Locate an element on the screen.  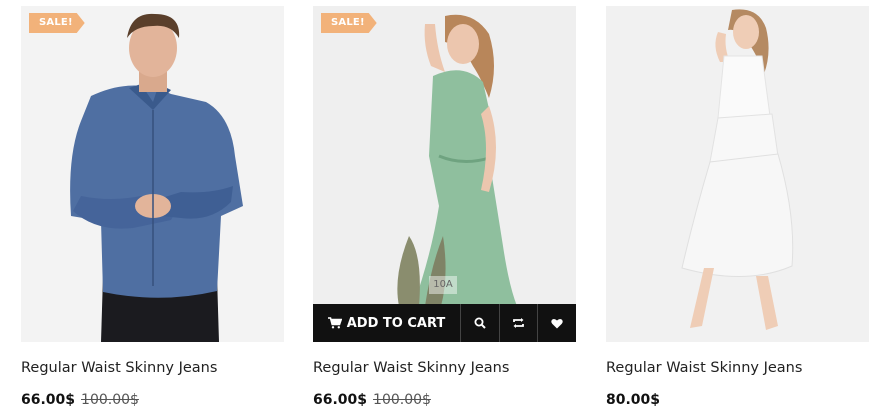
compare-button is located at coordinates (519, 323).